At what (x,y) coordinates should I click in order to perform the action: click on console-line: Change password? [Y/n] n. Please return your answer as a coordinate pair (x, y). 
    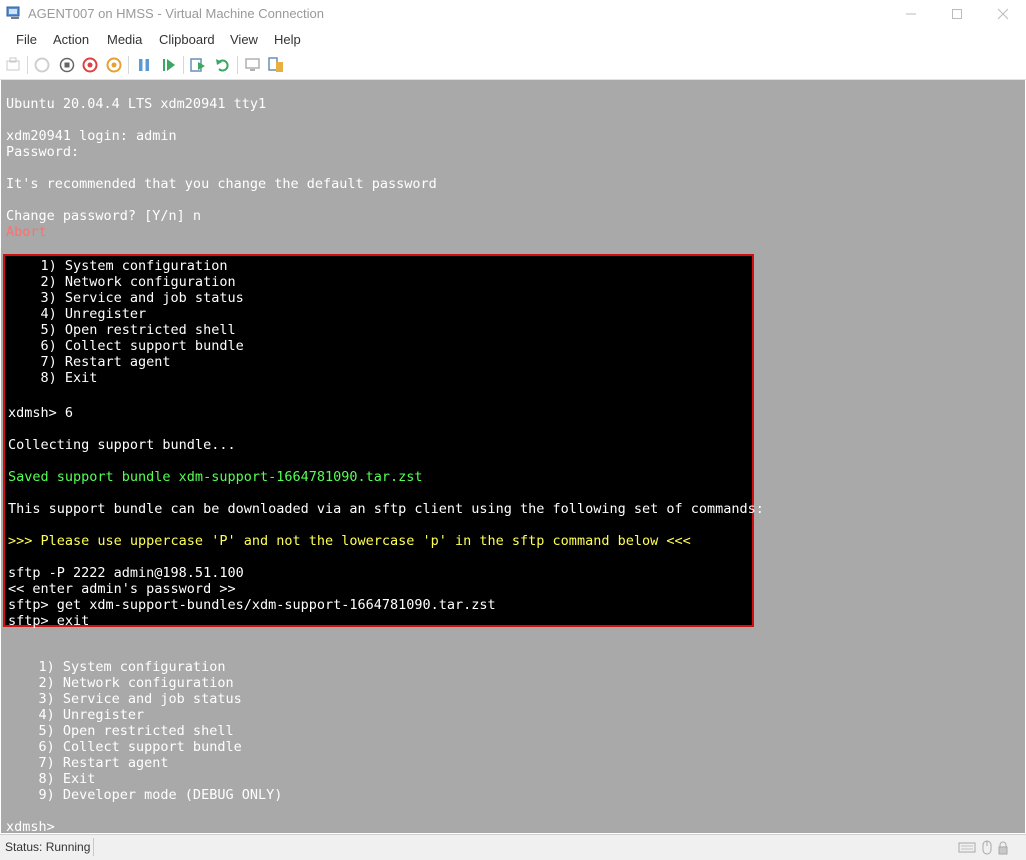
    Looking at the image, I should click on (104, 216).